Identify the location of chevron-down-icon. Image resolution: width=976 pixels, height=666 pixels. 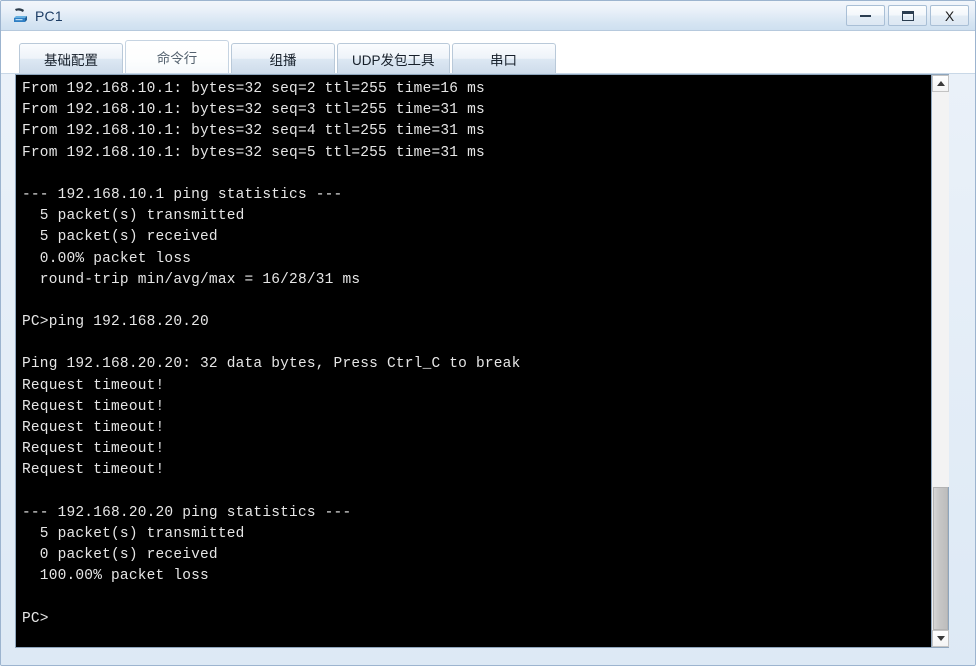
(940, 638).